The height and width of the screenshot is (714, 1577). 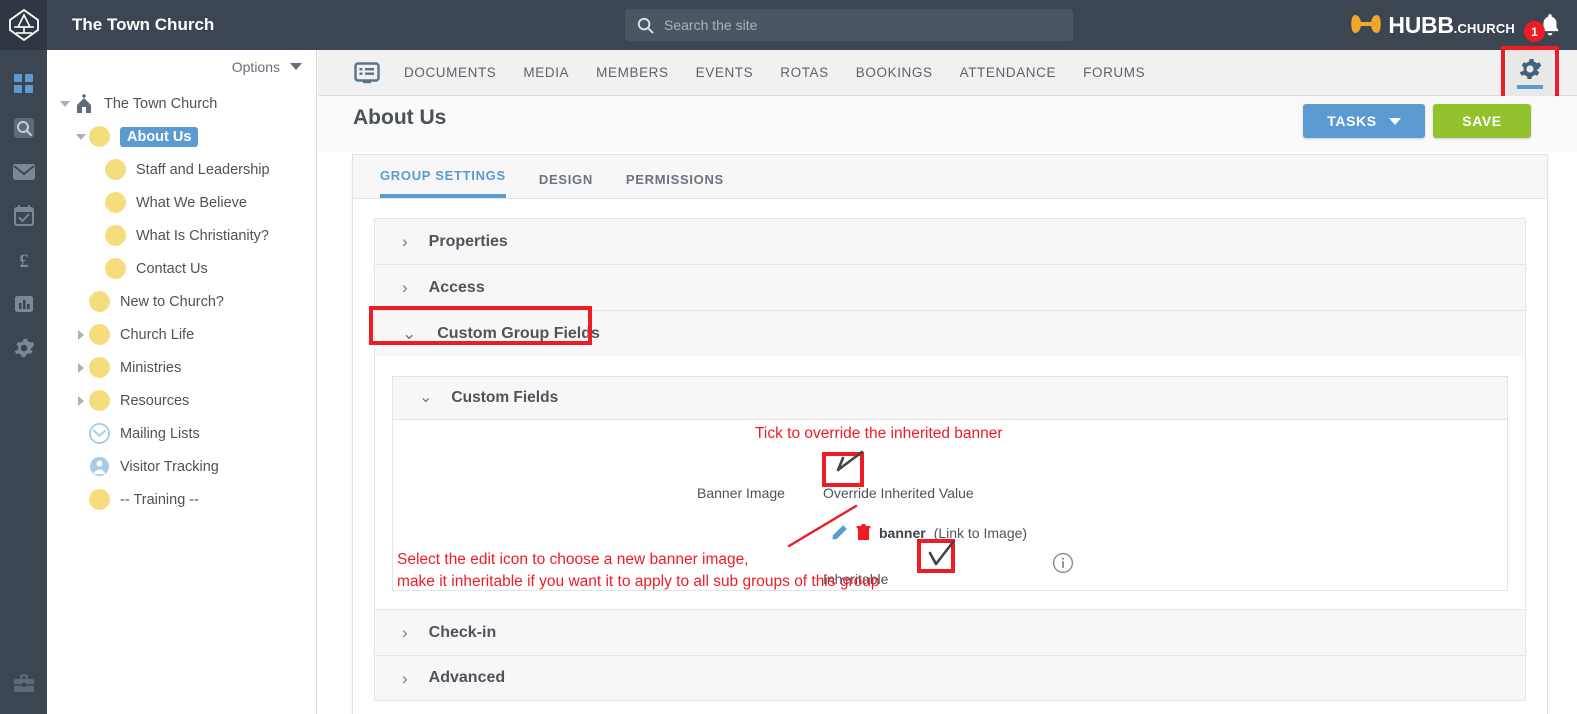 I want to click on tree-node-resources: Resources, so click(x=181, y=400).